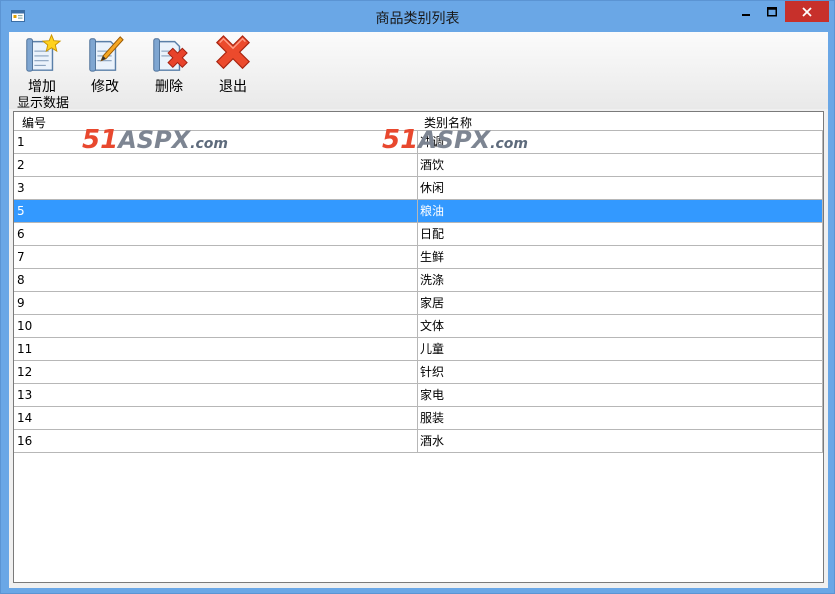 The image size is (835, 594). I want to click on maximize-button, so click(772, 11).